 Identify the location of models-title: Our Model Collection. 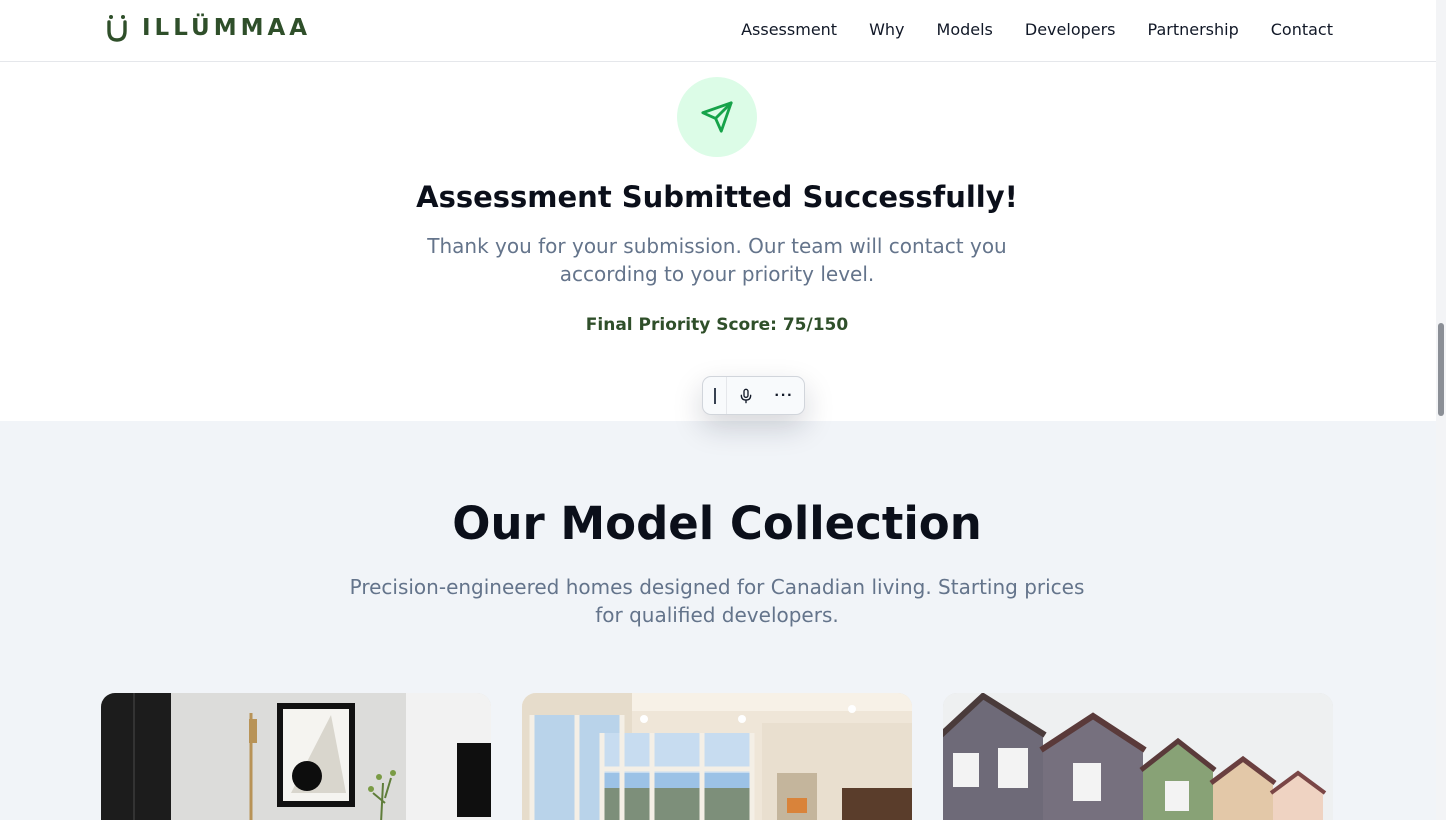
(717, 523).